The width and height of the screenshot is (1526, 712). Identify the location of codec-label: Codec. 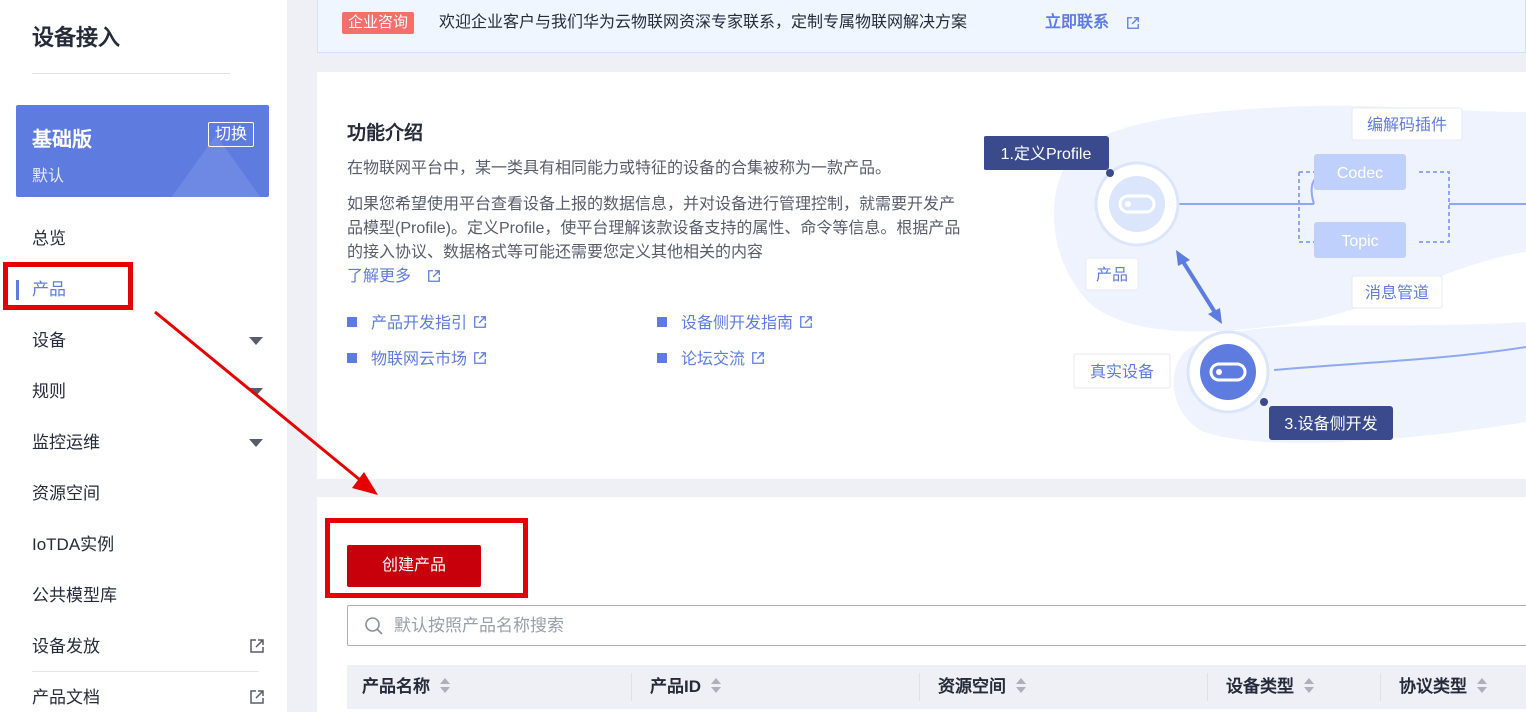
(1360, 173).